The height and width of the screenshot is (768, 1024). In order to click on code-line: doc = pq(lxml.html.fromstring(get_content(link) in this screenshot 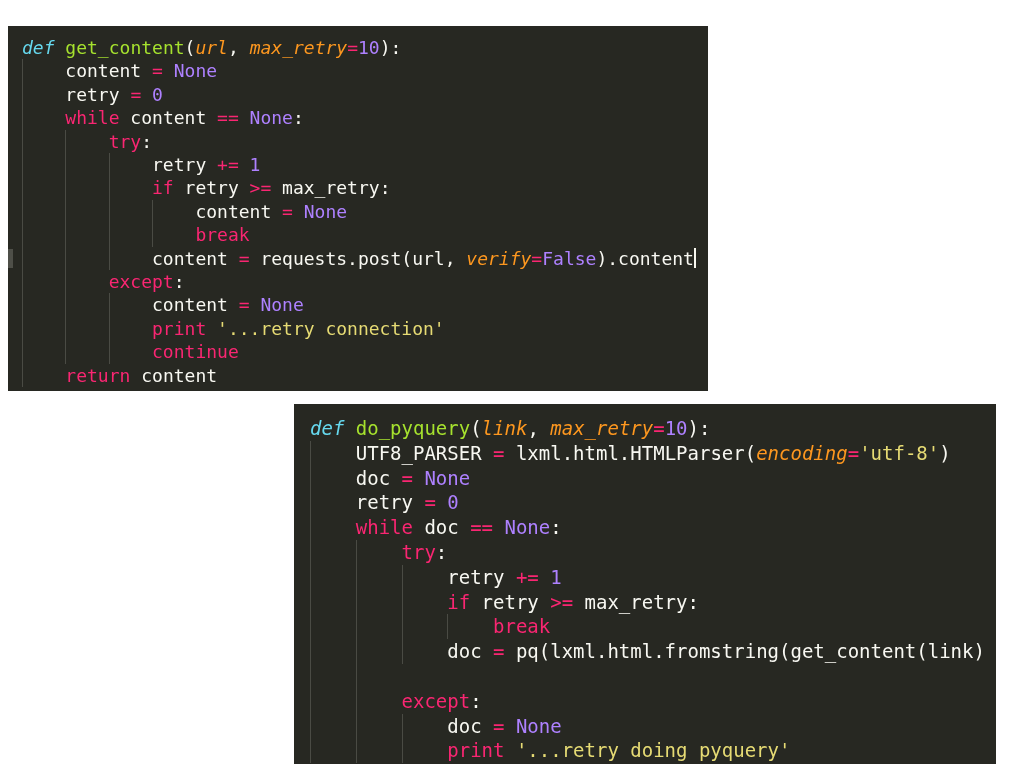, I will do `click(716, 651)`.